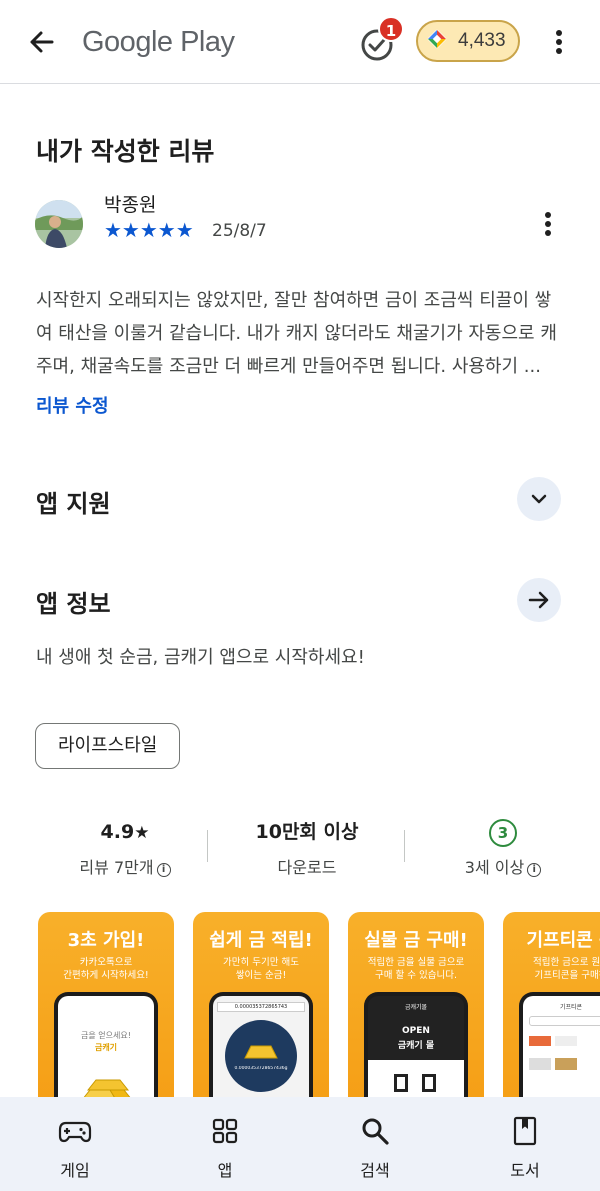  What do you see at coordinates (307, 832) in the screenshot?
I see `downloads-value: 10만회 이상` at bounding box center [307, 832].